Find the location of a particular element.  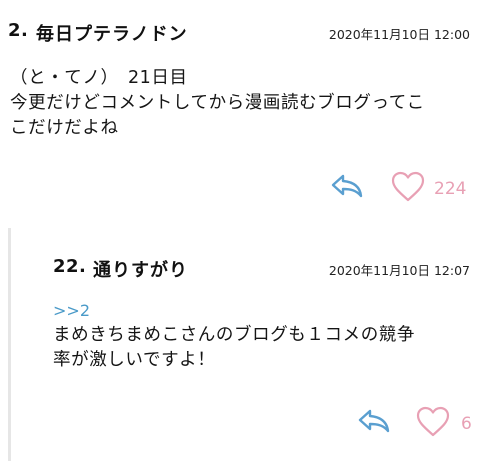

like-count: 6 is located at coordinates (466, 424).